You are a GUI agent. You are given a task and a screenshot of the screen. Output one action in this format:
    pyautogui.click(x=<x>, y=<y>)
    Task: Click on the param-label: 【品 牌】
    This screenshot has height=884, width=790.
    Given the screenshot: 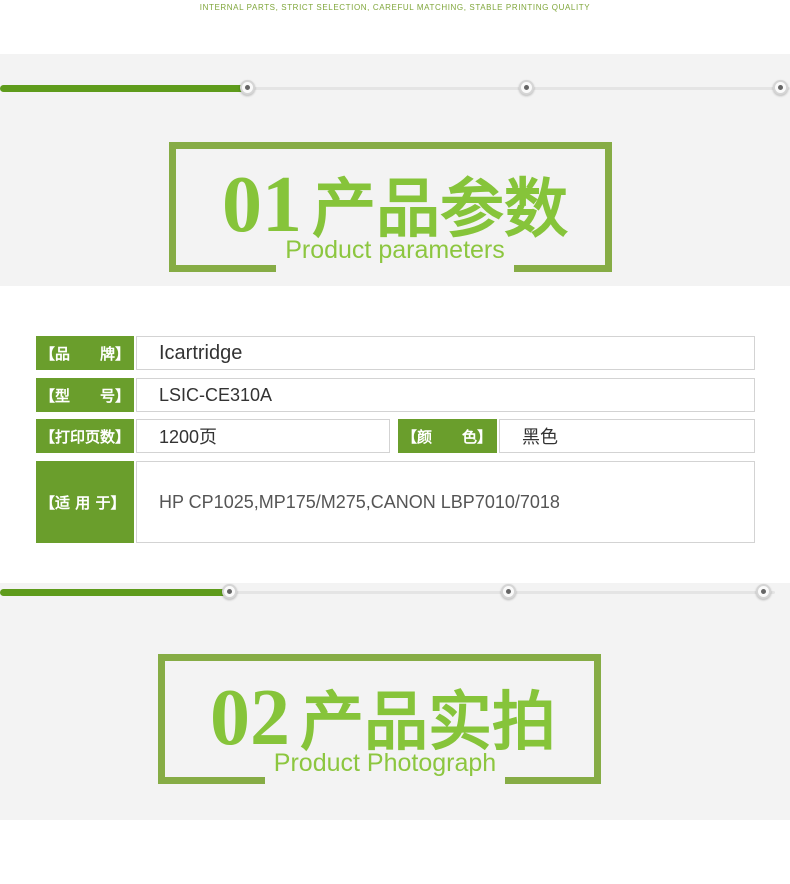 What is the action you would take?
    pyautogui.click(x=85, y=353)
    